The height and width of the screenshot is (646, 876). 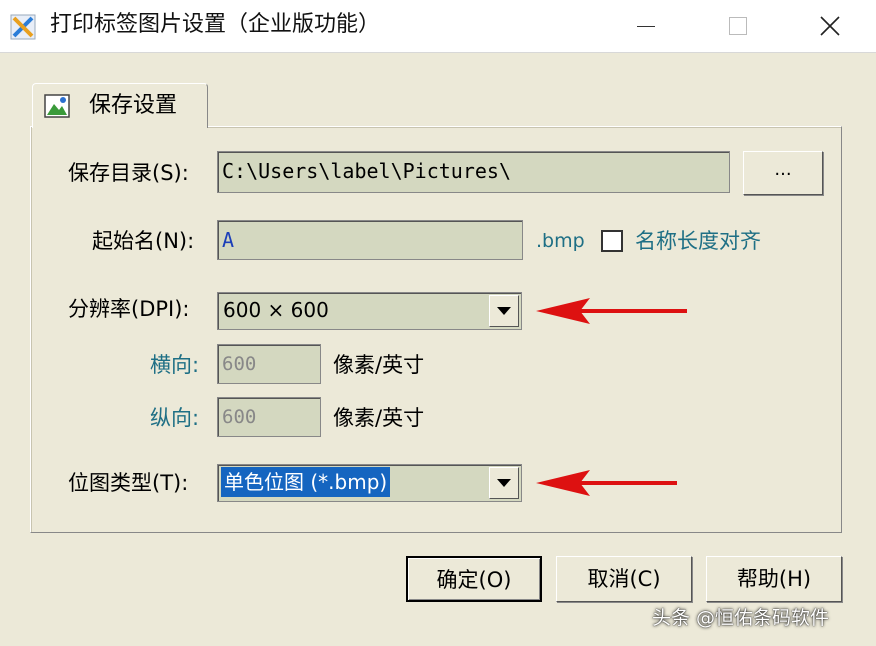 I want to click on maximize-icon, so click(x=738, y=26).